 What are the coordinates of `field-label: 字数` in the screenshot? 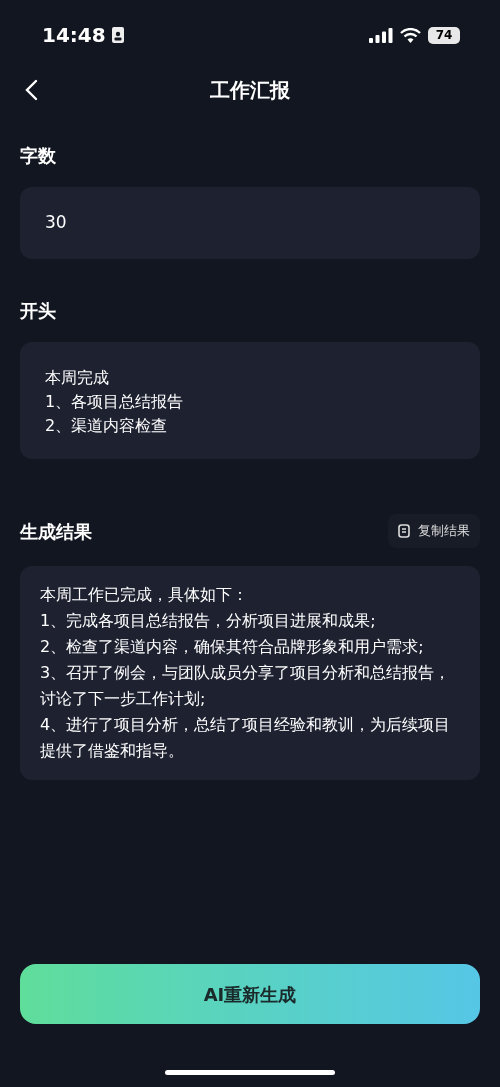 It's located at (38, 156).